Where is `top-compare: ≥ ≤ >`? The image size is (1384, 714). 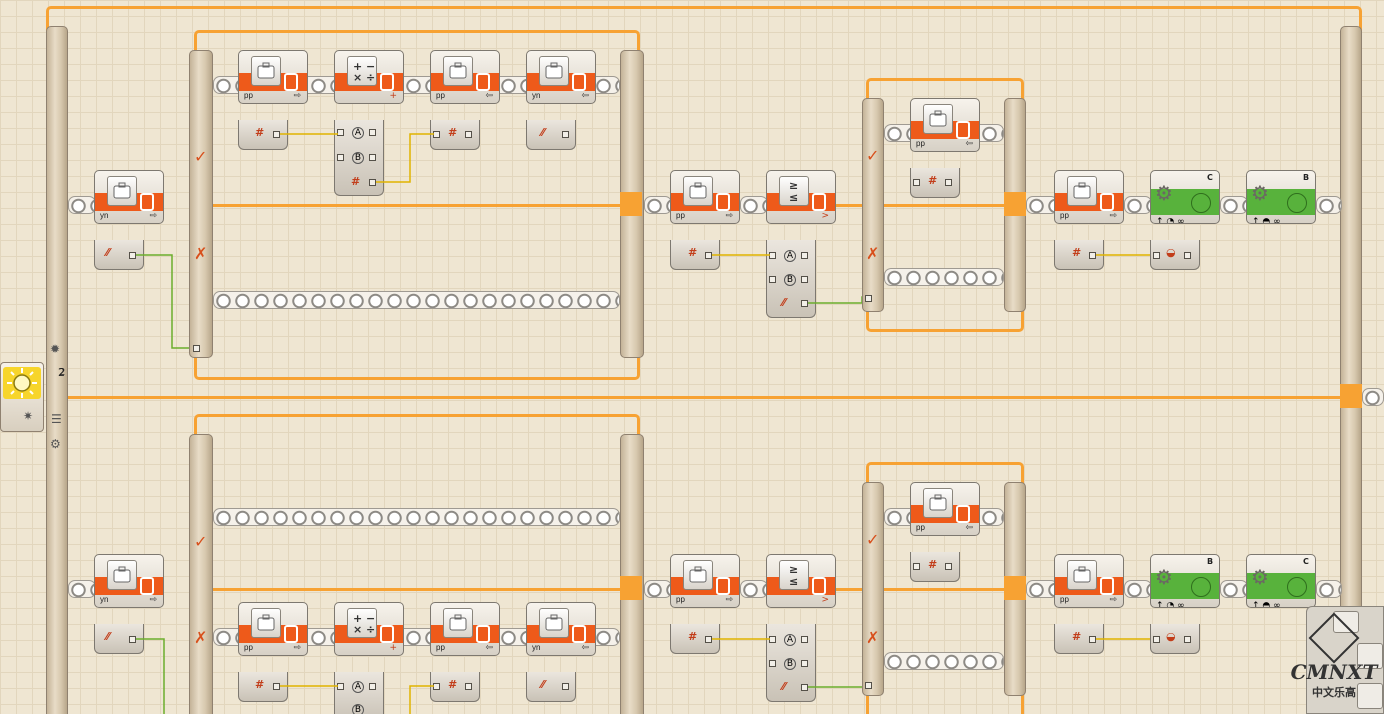 top-compare: ≥ ≤ > is located at coordinates (802, 205).